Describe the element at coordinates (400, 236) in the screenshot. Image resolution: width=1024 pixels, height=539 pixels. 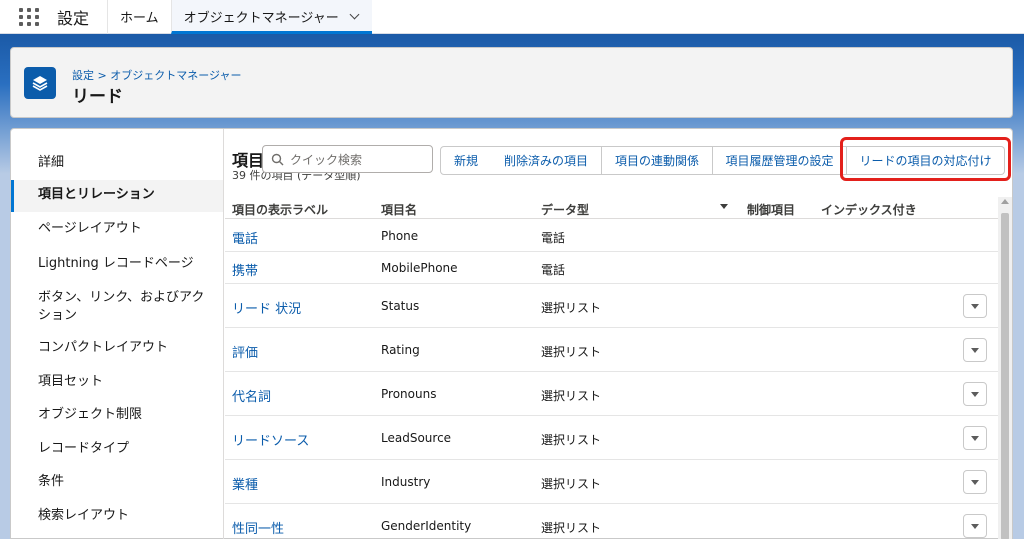
I see `field-api-name: Phone` at that location.